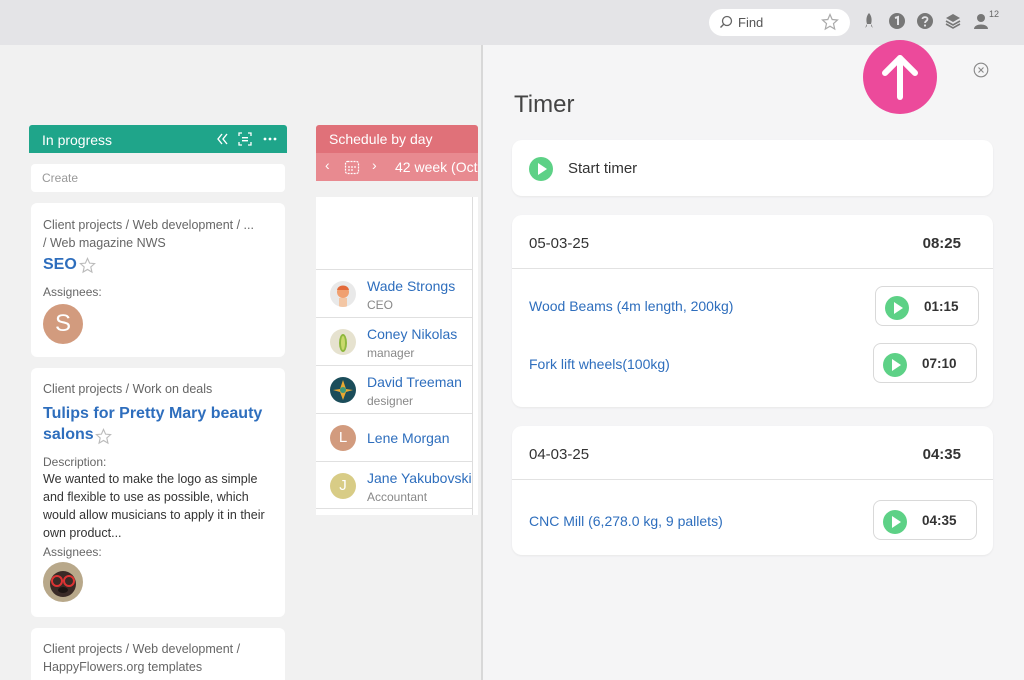 The image size is (1024, 680). Describe the element at coordinates (150, 479) in the screenshot. I see `card-description-line: We wanted to make the logo as simple` at that location.